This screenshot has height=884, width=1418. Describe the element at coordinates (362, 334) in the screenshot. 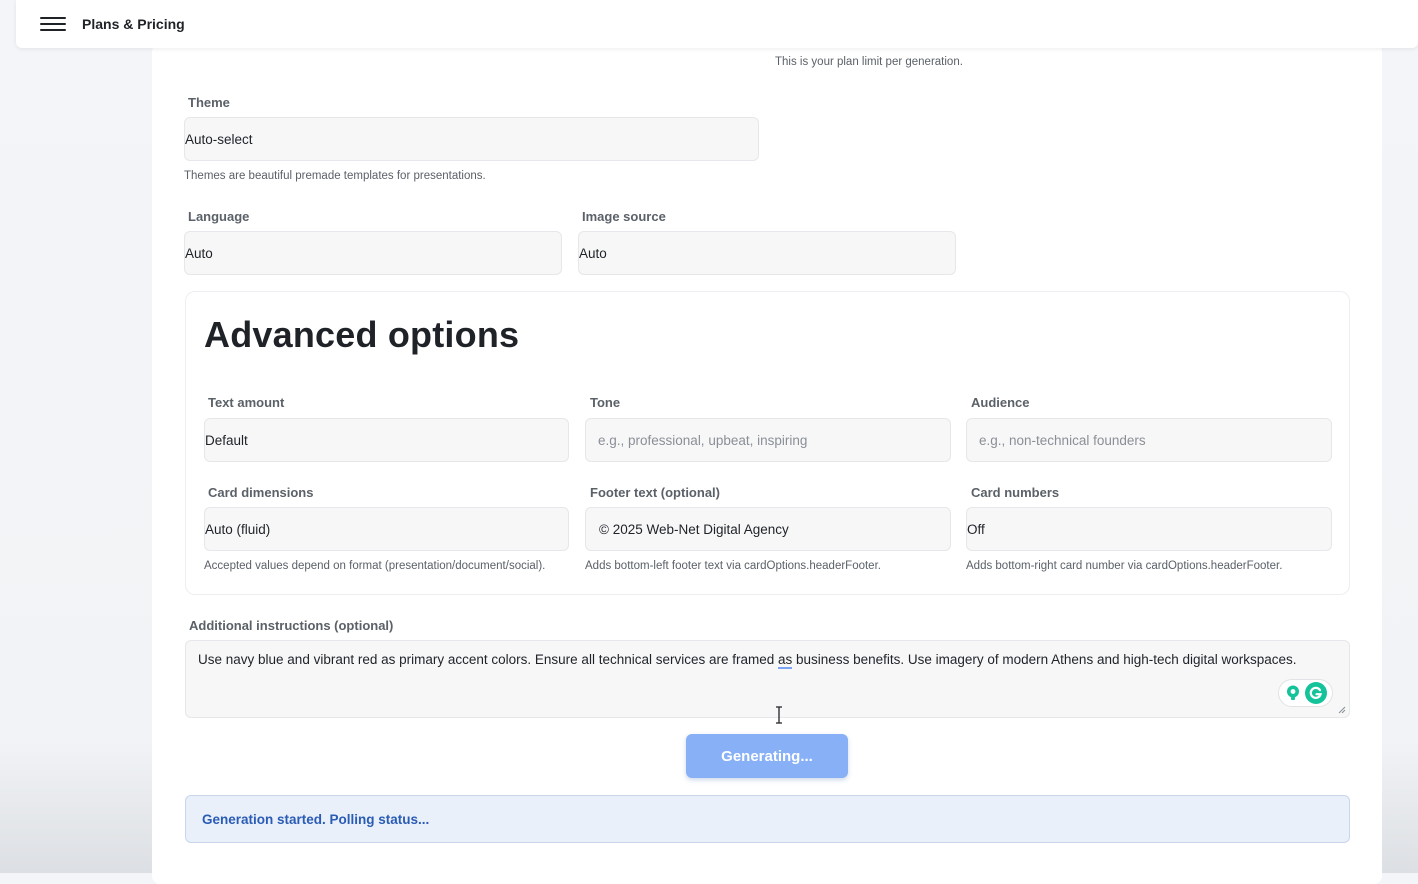

I see `advanced-options-title: Advanced options` at that location.